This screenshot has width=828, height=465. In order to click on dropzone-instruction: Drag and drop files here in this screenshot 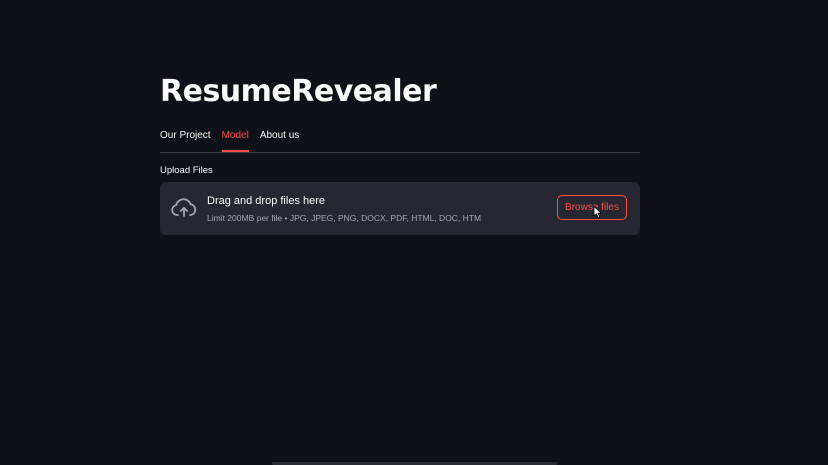, I will do `click(266, 201)`.